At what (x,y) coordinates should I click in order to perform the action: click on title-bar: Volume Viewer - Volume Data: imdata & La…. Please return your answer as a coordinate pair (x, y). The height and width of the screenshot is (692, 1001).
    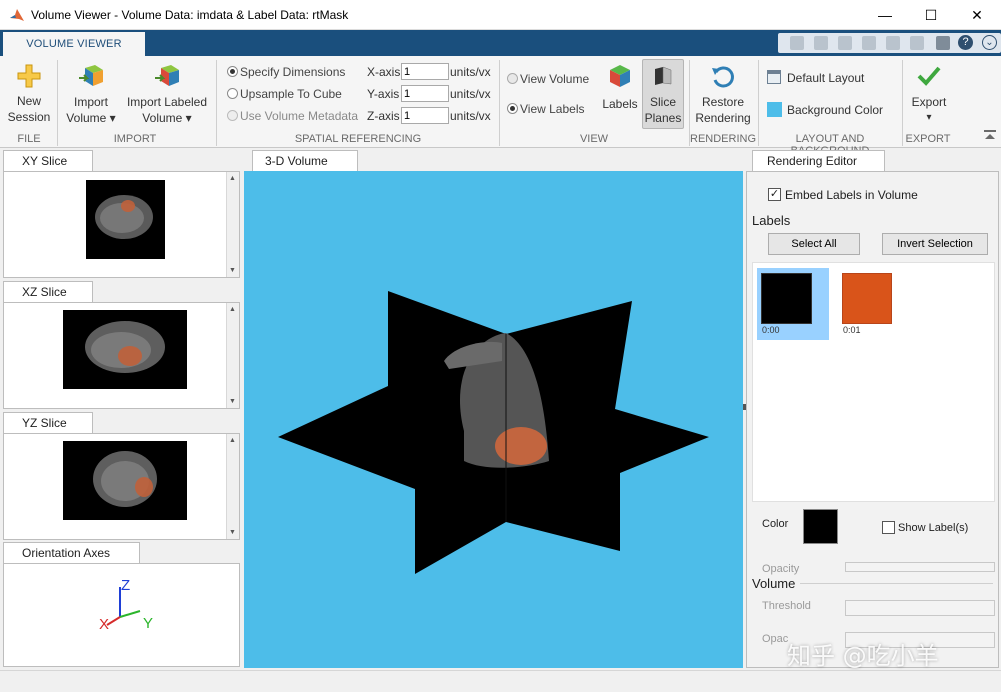
    Looking at the image, I should click on (500, 15).